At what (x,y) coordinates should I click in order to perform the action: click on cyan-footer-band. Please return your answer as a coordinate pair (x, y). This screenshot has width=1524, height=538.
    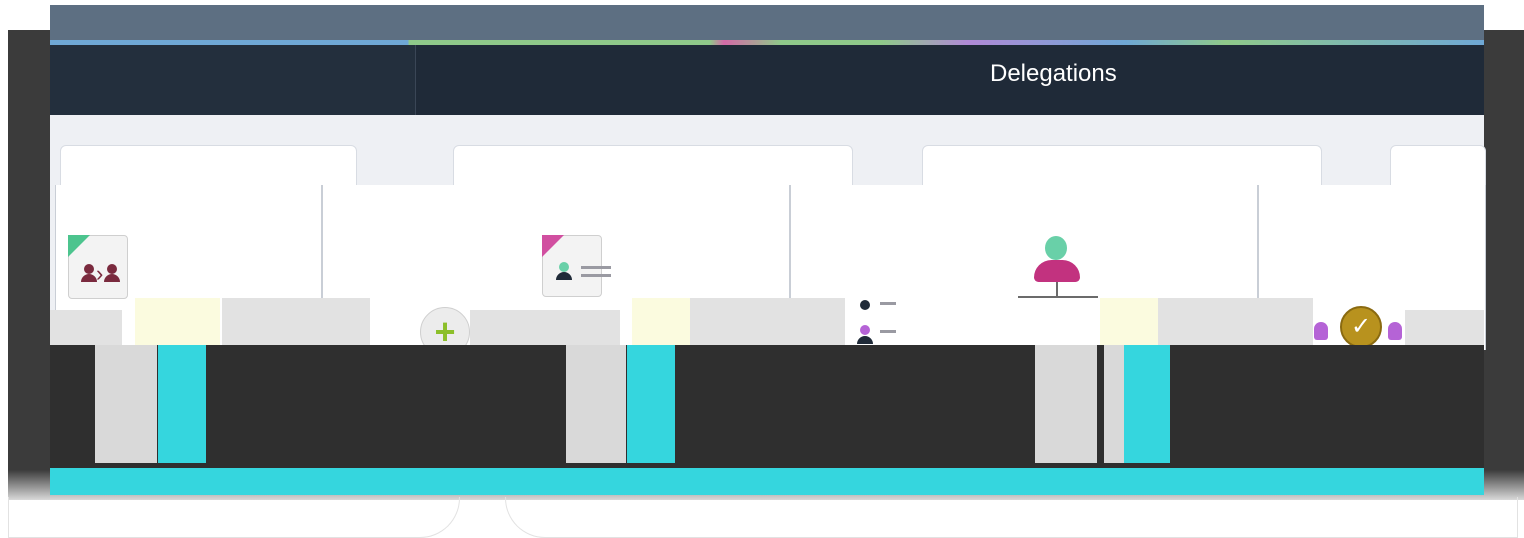
    Looking at the image, I should click on (767, 481).